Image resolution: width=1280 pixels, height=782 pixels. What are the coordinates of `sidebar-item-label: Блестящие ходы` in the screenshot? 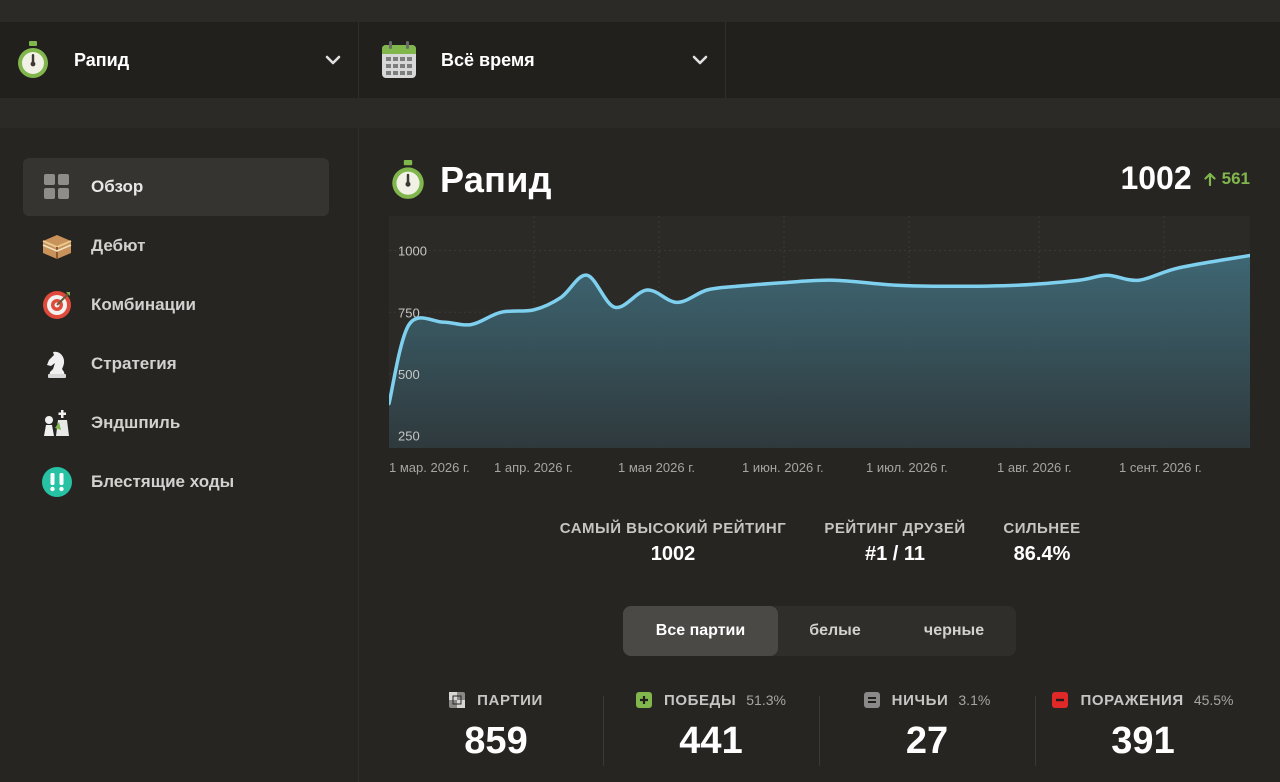 It's located at (163, 481).